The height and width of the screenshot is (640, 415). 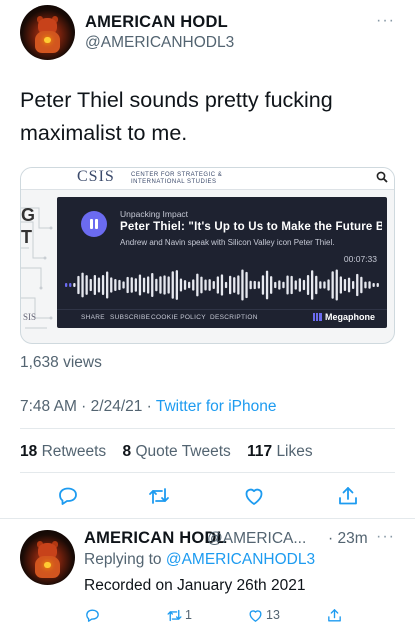 What do you see at coordinates (195, 585) in the screenshot?
I see `reply-text: Recorded on January 26th 2021` at bounding box center [195, 585].